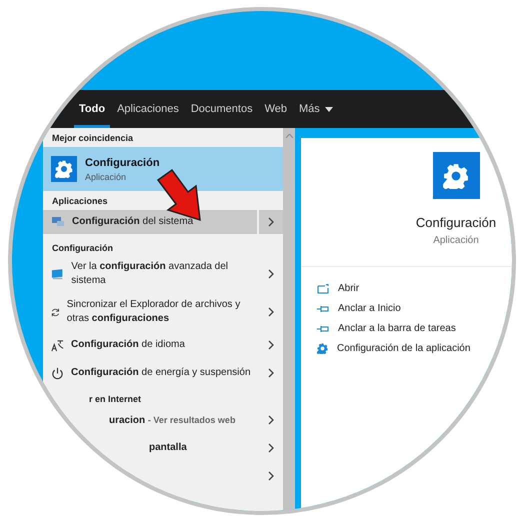 The width and height of the screenshot is (520, 520). What do you see at coordinates (414, 348) in the screenshot?
I see `action-link: Configuración de la aplicación` at bounding box center [414, 348].